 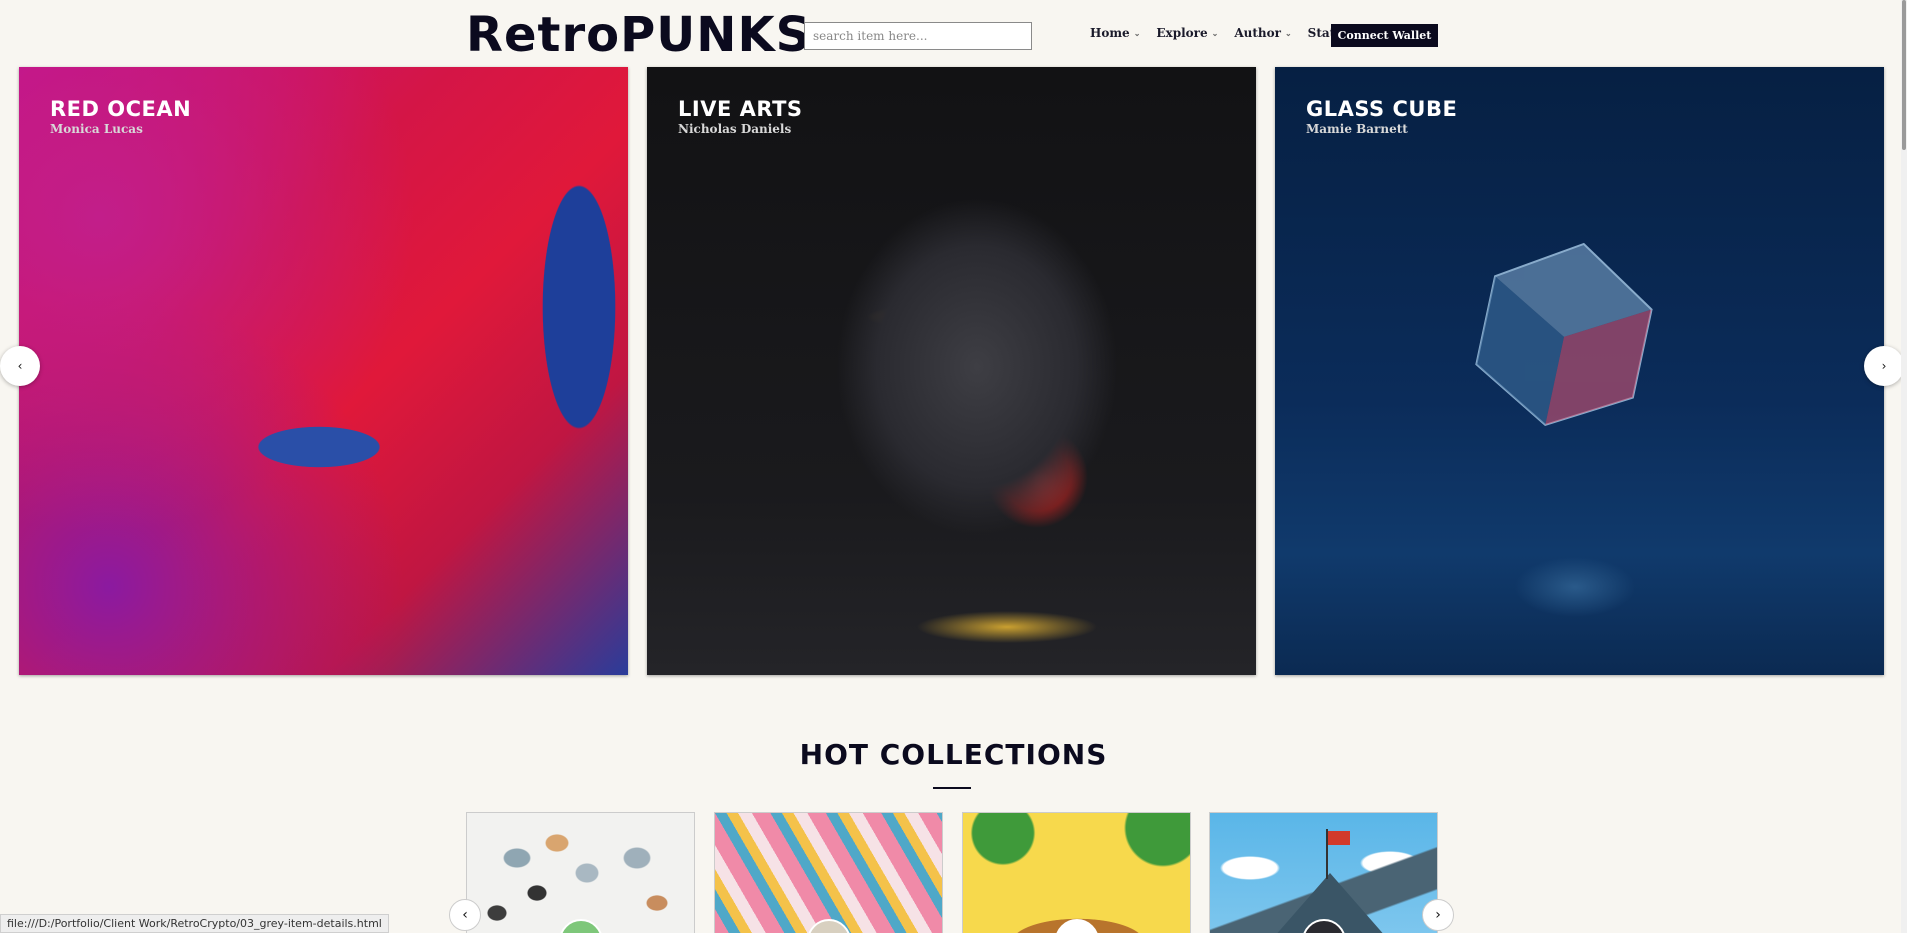 What do you see at coordinates (1564, 334) in the screenshot?
I see `glass-cube-image` at bounding box center [1564, 334].